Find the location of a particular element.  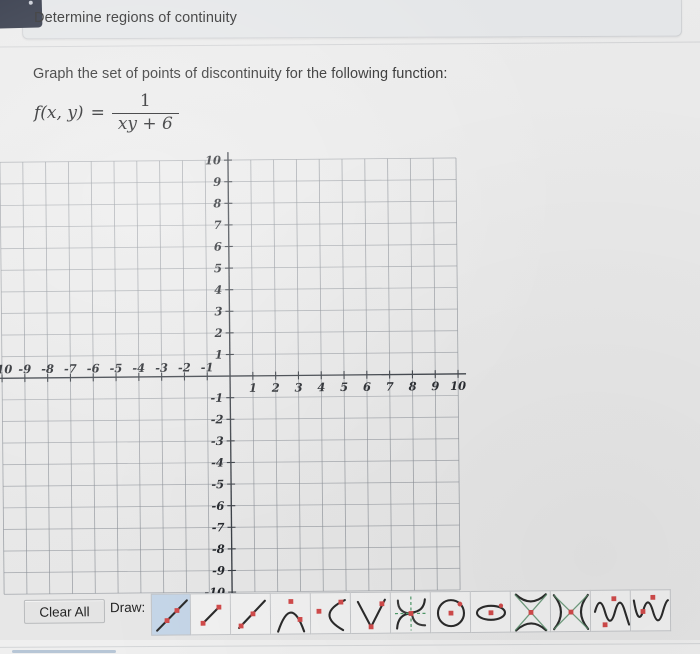

hyperbola-with-asymptotes-icon is located at coordinates (410, 613).